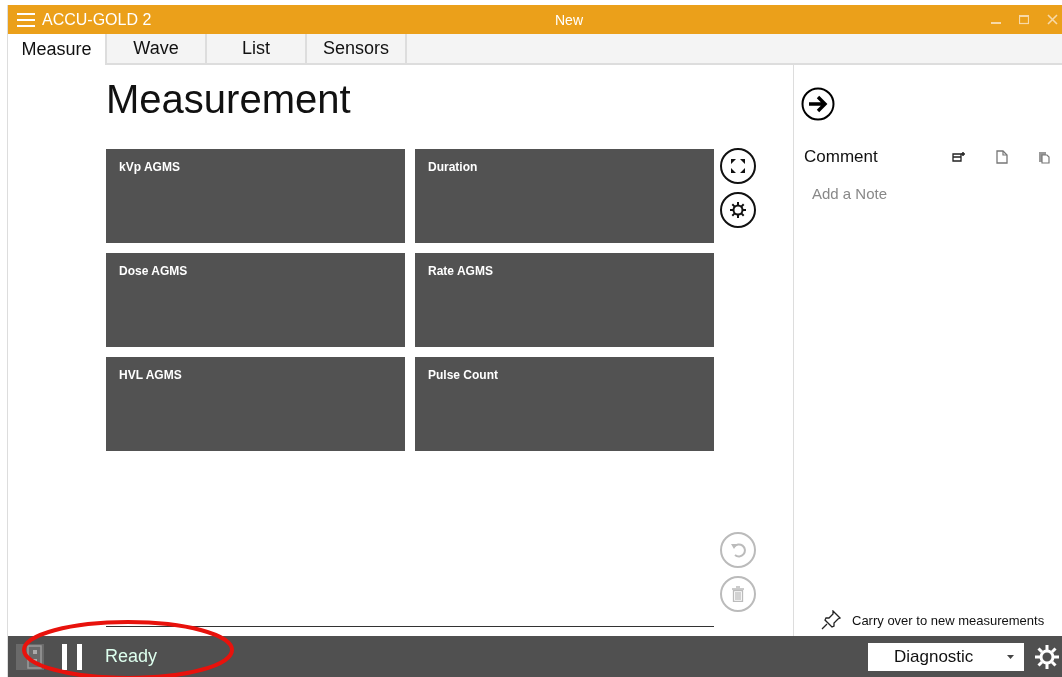  What do you see at coordinates (1010, 656) in the screenshot?
I see `caret-icon` at bounding box center [1010, 656].